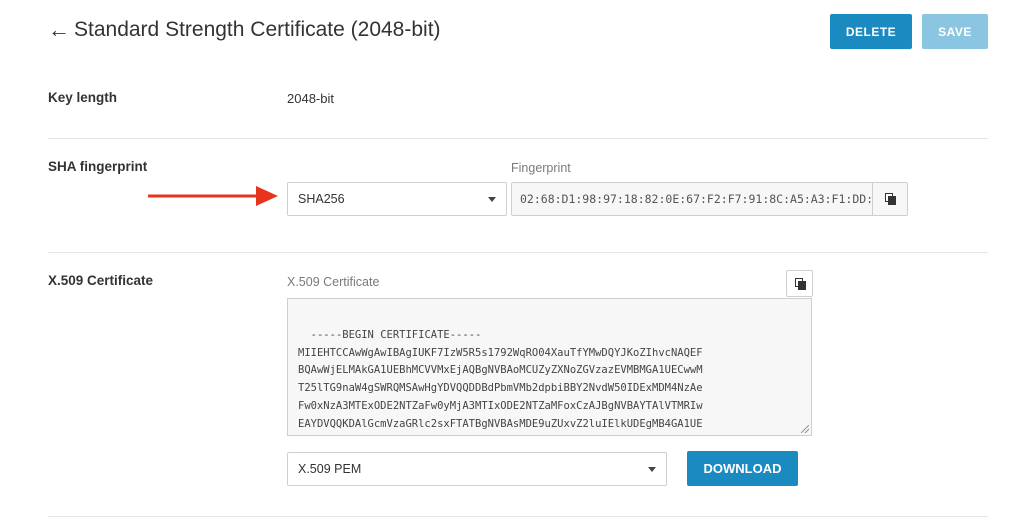 This screenshot has height=529, width=1016. I want to click on certificate-format-select: X.509 PEM, so click(477, 469).